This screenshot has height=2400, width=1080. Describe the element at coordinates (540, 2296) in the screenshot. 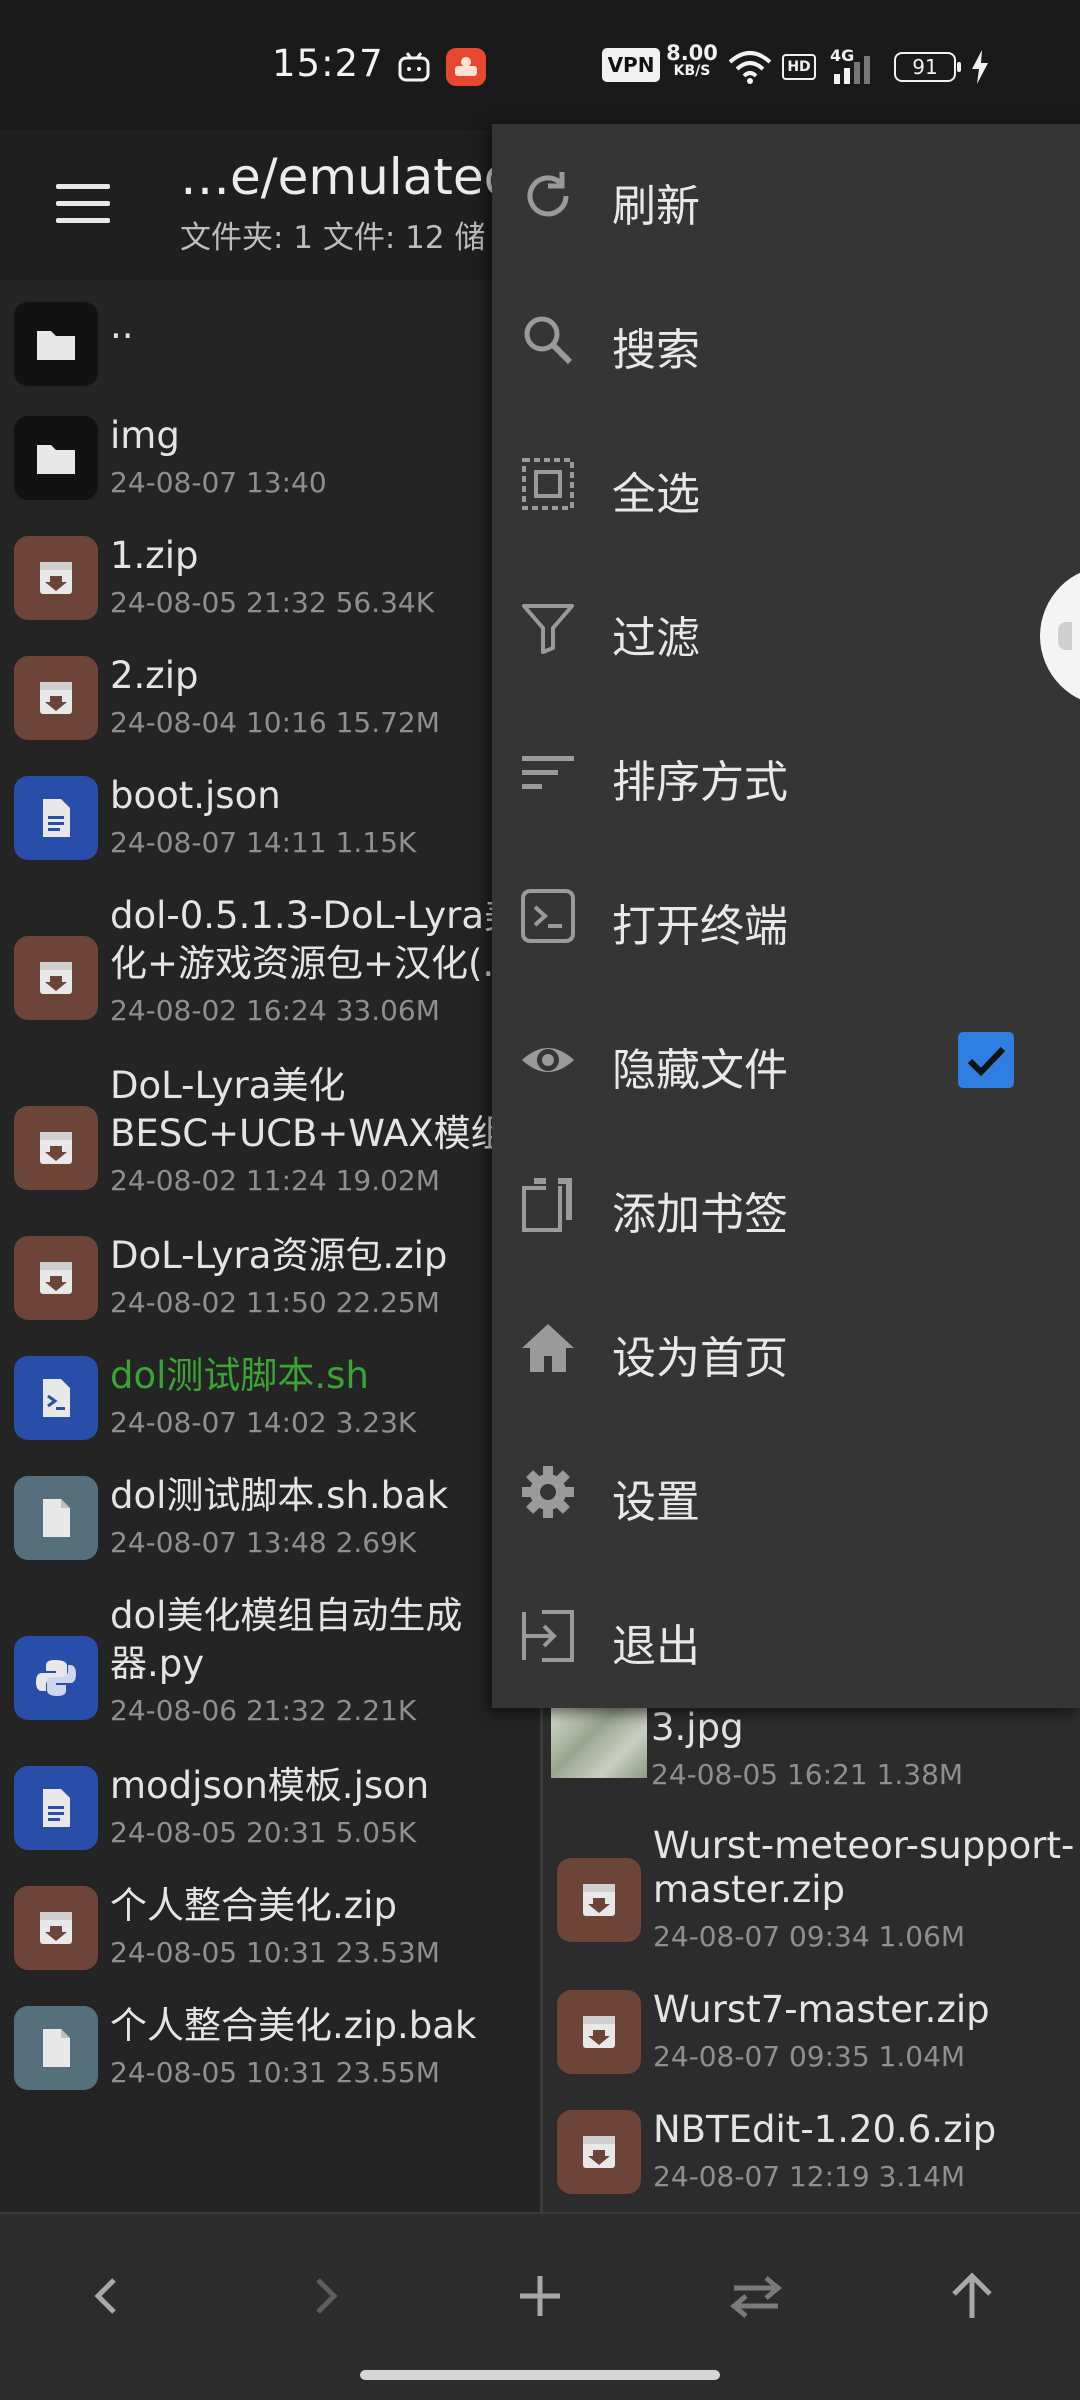

I see `add-icon` at that location.